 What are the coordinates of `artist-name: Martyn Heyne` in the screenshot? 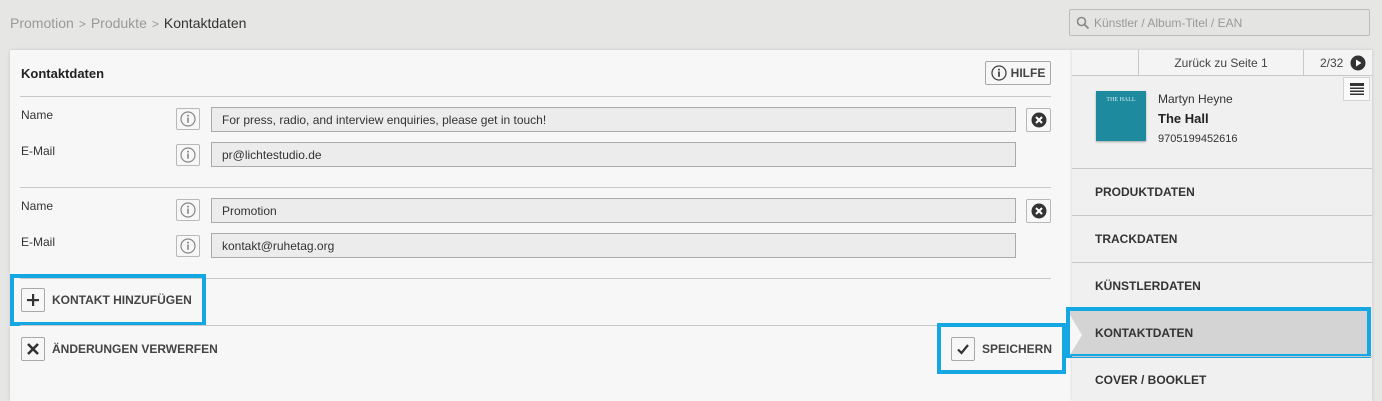 It's located at (1195, 99).